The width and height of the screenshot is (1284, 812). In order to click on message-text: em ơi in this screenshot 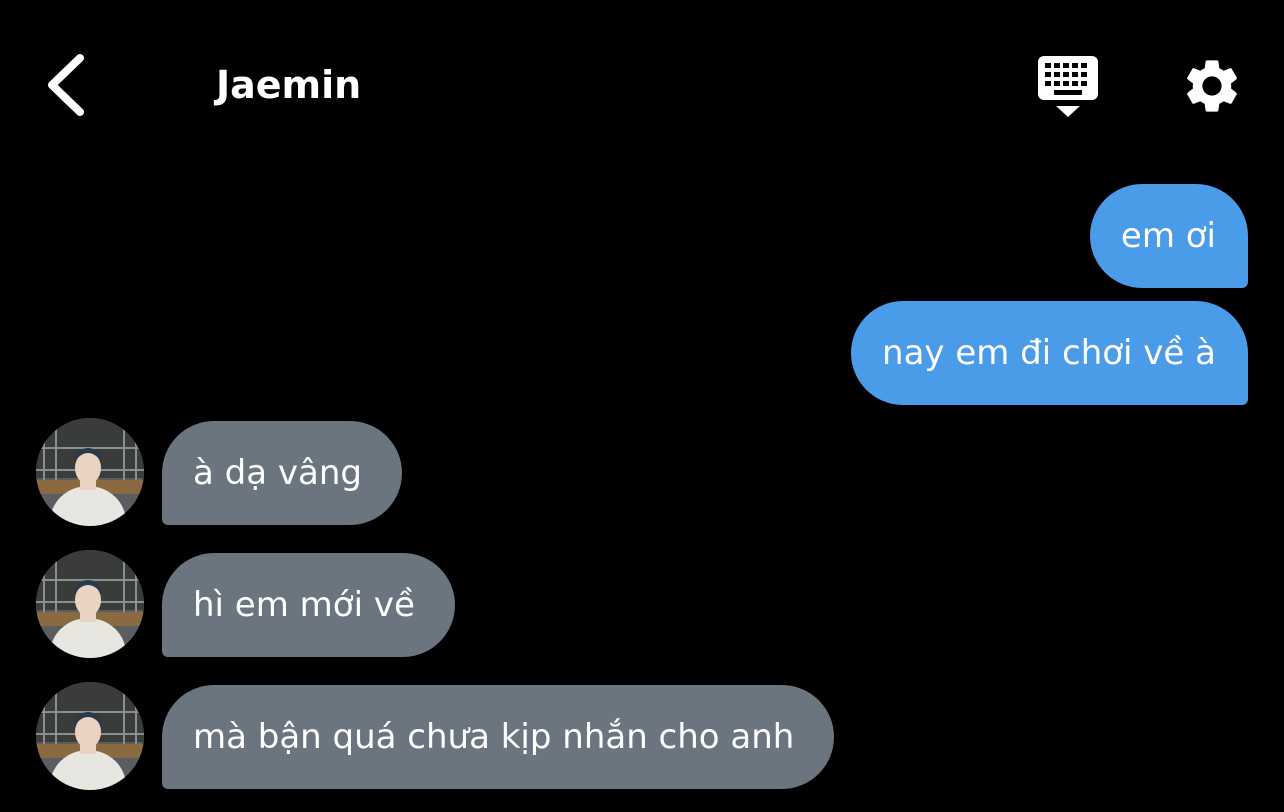, I will do `click(1168, 236)`.